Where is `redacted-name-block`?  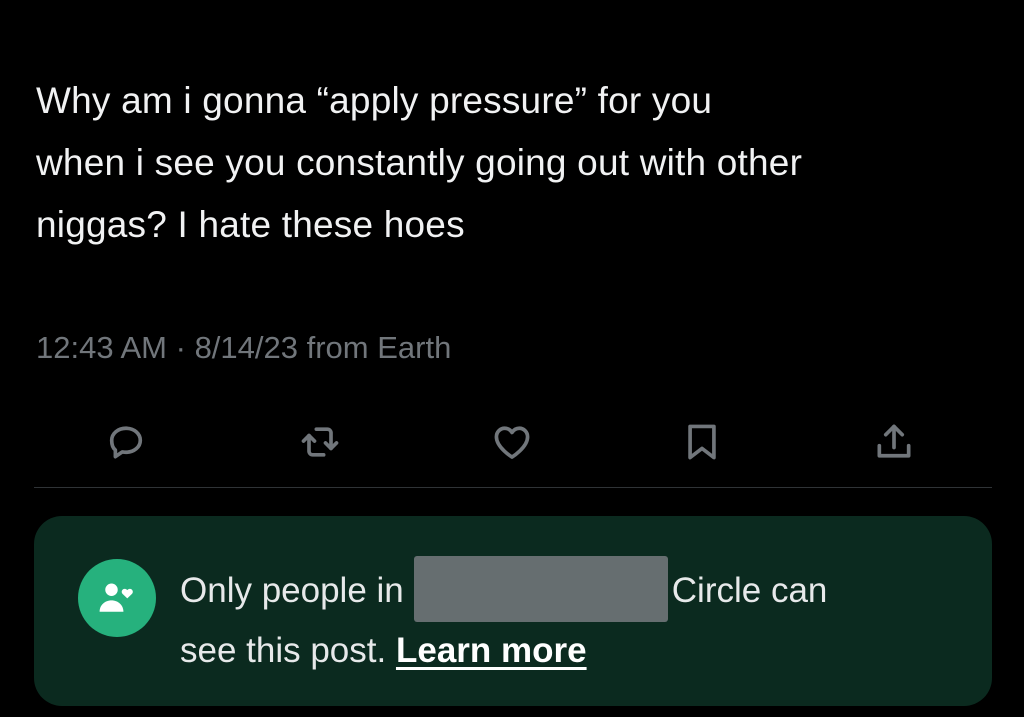 redacted-name-block is located at coordinates (540, 589).